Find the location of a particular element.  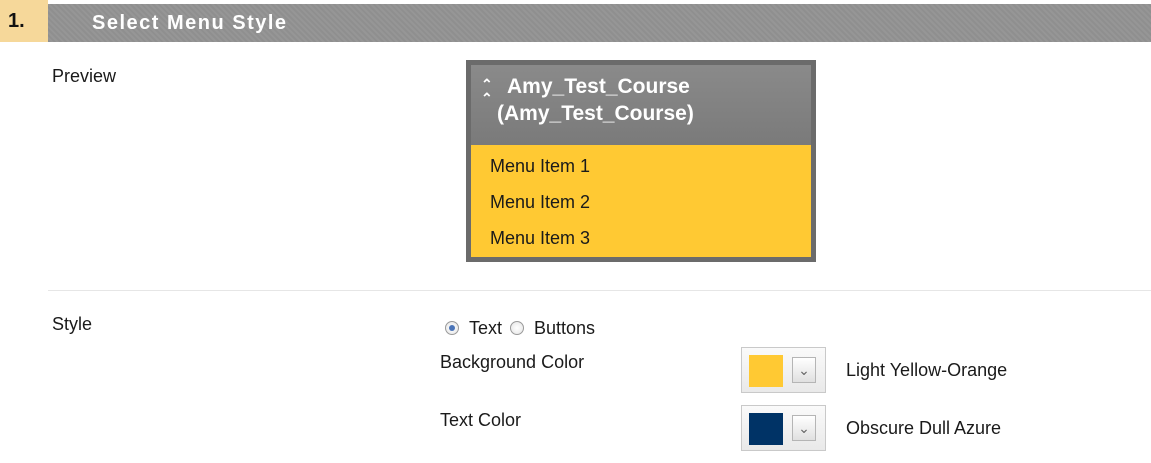

style-radio-group: Text Buttons is located at coordinates (524, 328).